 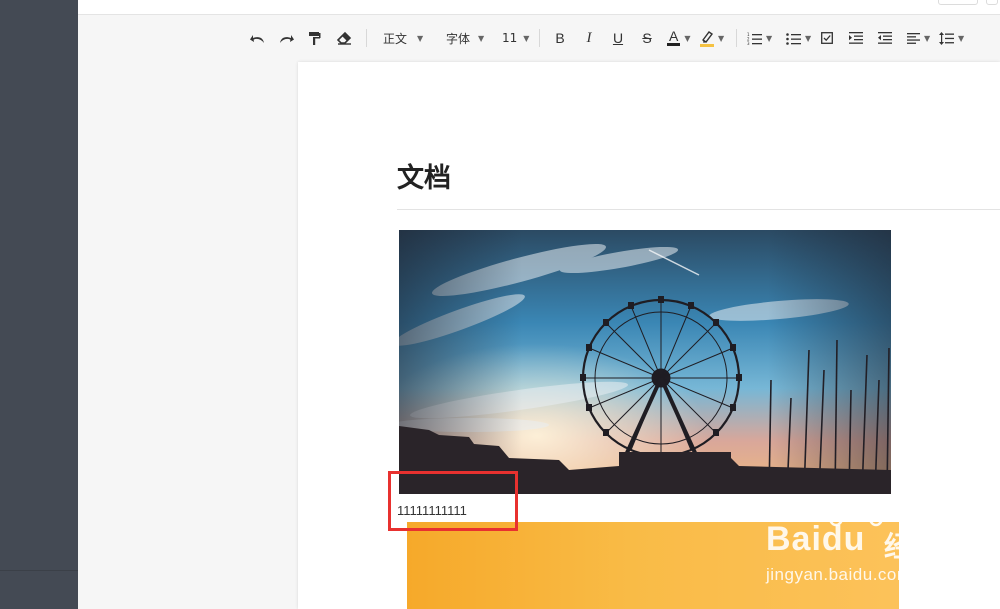 What do you see at coordinates (424, 175) in the screenshot?
I see `document-title: 文档` at bounding box center [424, 175].